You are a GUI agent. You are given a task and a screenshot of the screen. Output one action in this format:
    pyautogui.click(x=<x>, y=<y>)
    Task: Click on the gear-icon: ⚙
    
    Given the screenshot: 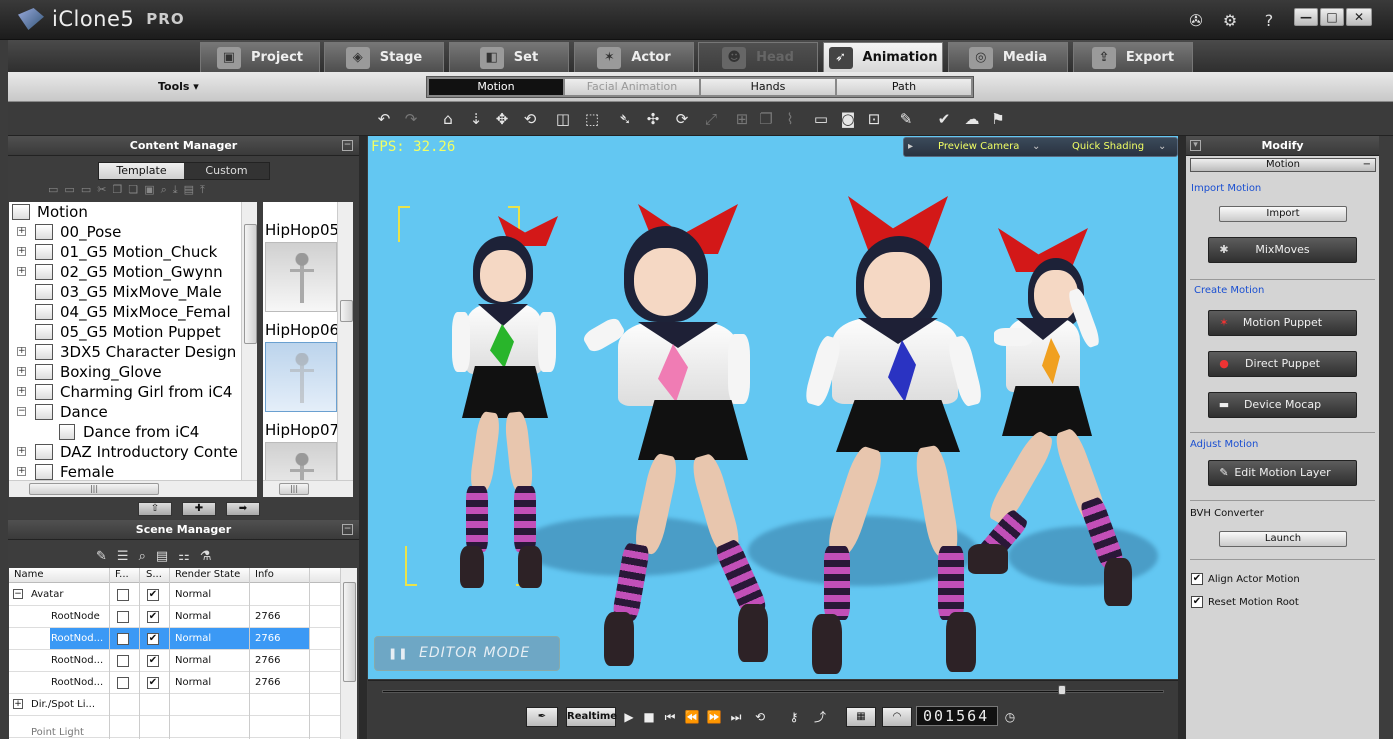 What is the action you would take?
    pyautogui.click(x=1230, y=21)
    